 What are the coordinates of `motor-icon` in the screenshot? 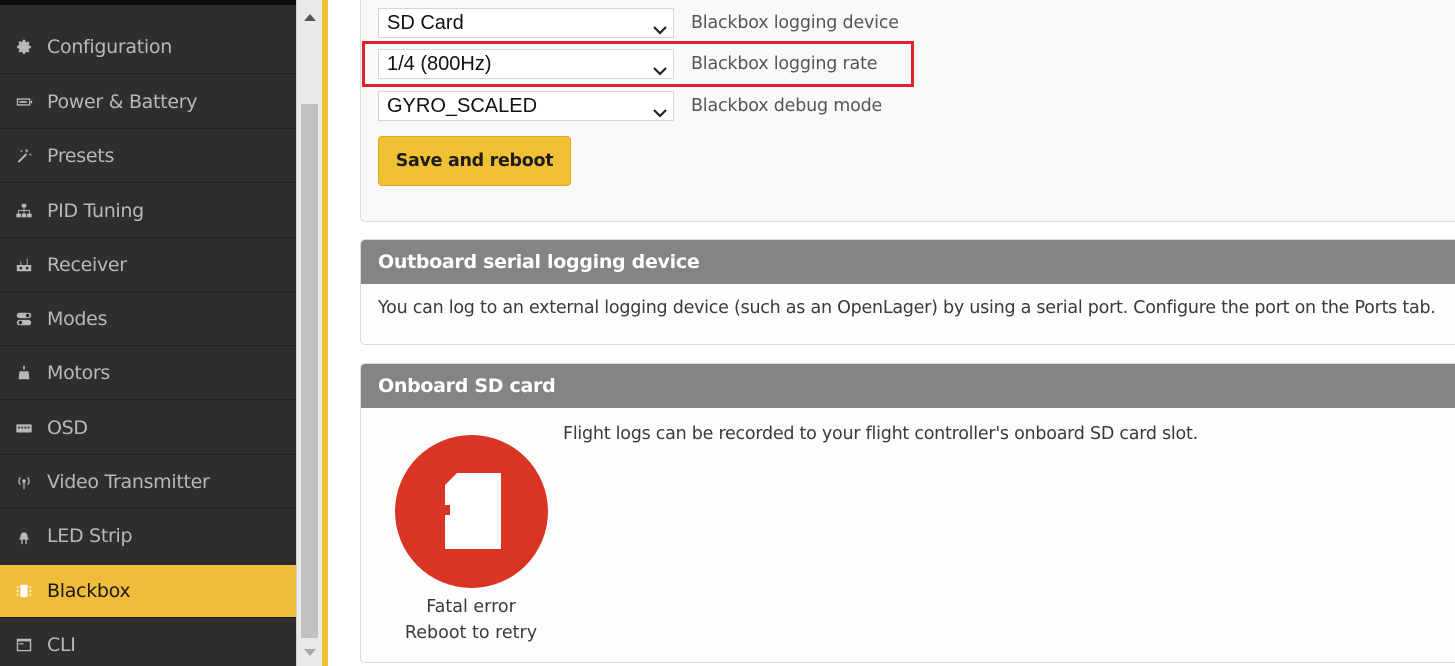 It's located at (24, 373).